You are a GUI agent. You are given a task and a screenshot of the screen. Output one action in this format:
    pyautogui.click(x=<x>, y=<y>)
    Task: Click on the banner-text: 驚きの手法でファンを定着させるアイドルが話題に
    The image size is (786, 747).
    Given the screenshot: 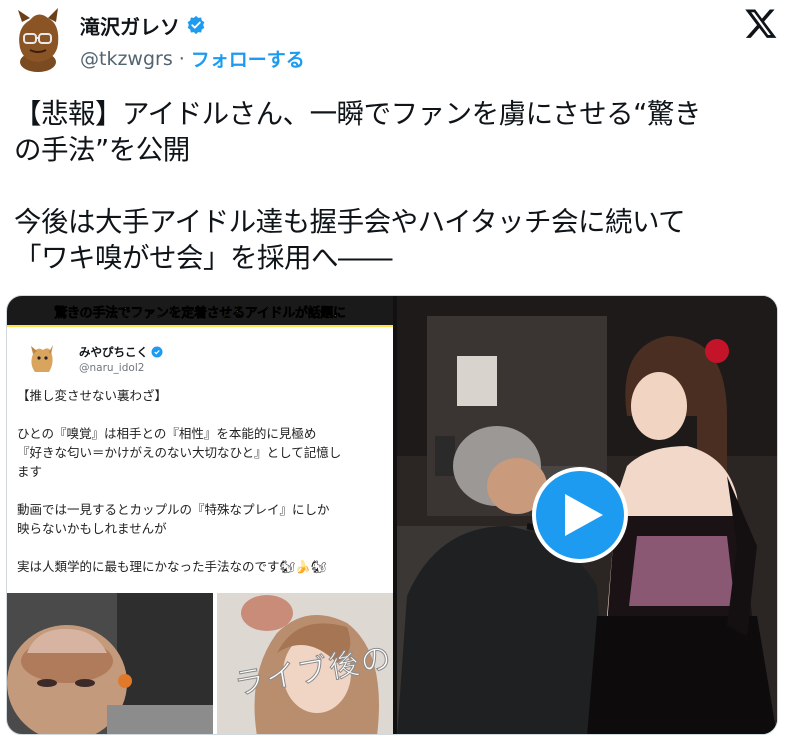 What is the action you would take?
    pyautogui.click(x=200, y=313)
    